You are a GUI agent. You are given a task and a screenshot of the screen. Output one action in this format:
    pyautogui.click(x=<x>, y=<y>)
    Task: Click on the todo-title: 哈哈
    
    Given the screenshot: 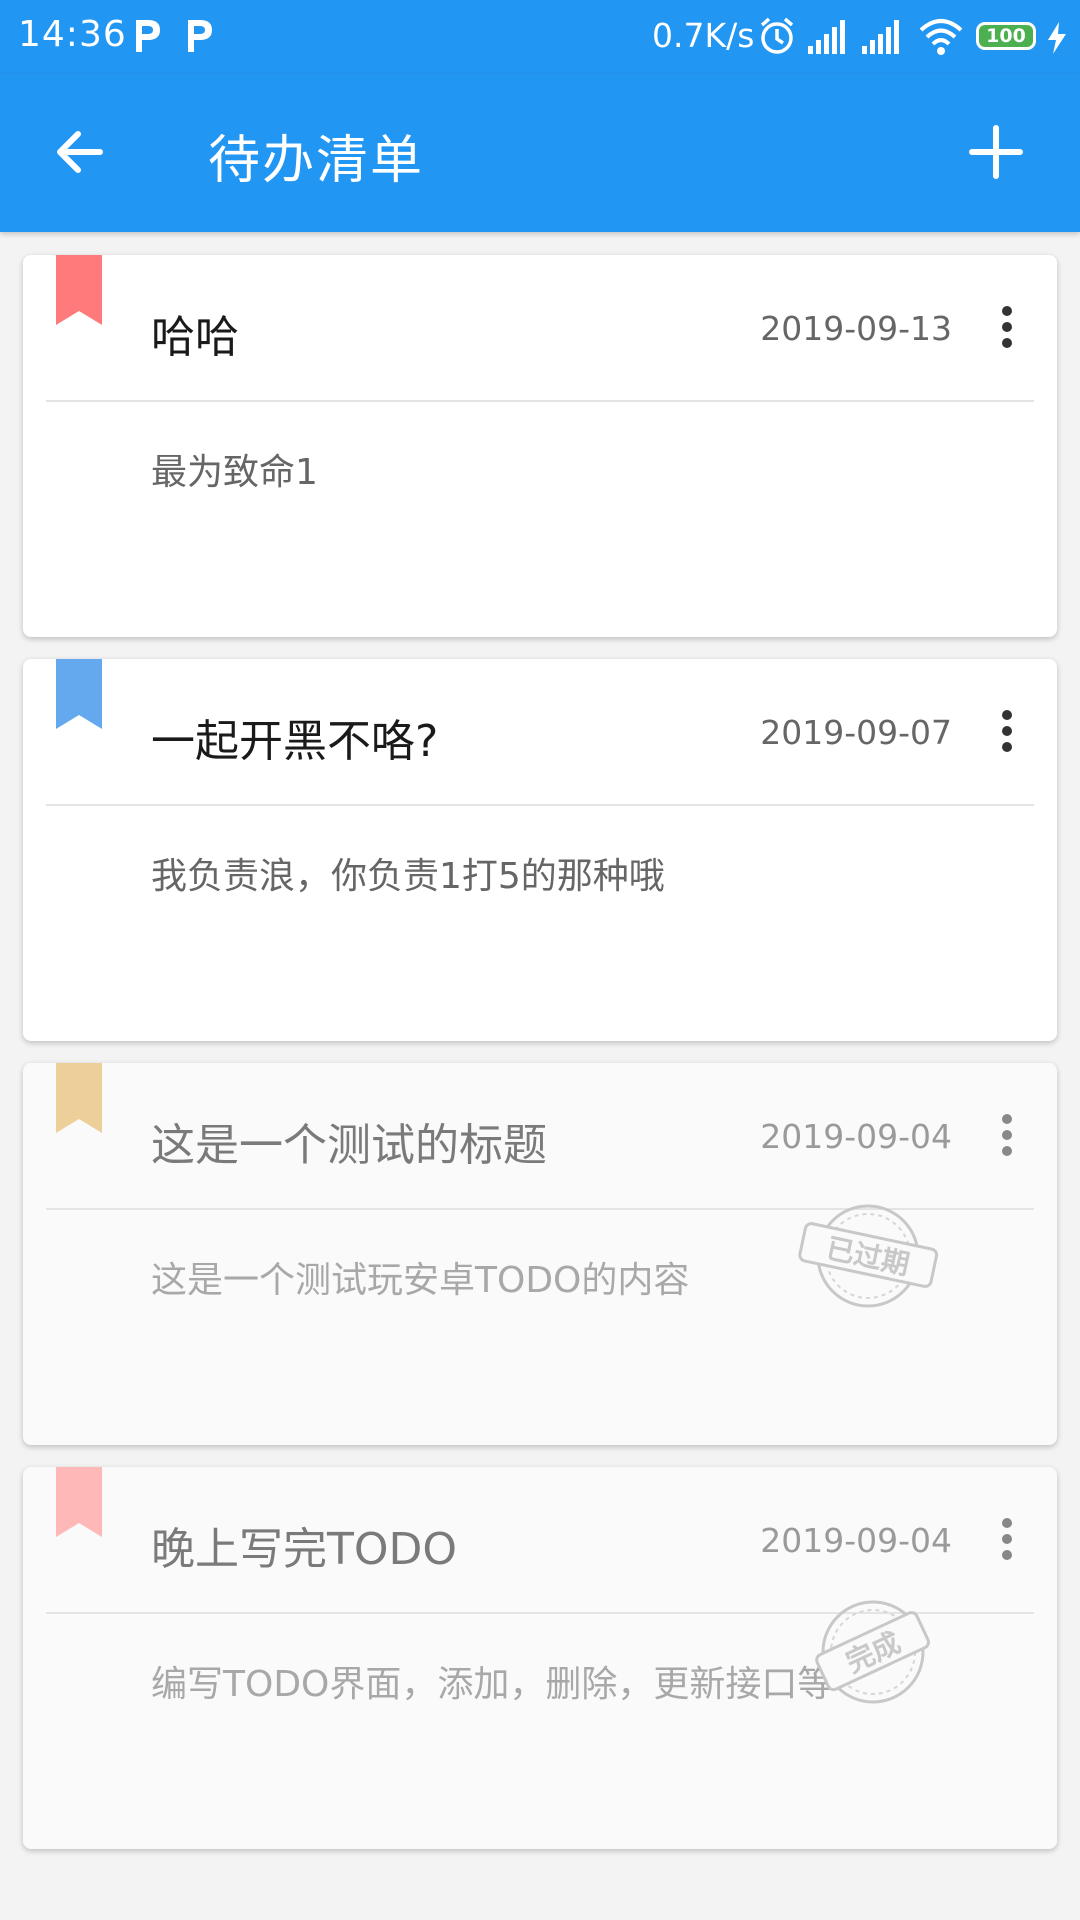 What is the action you would take?
    pyautogui.click(x=195, y=337)
    